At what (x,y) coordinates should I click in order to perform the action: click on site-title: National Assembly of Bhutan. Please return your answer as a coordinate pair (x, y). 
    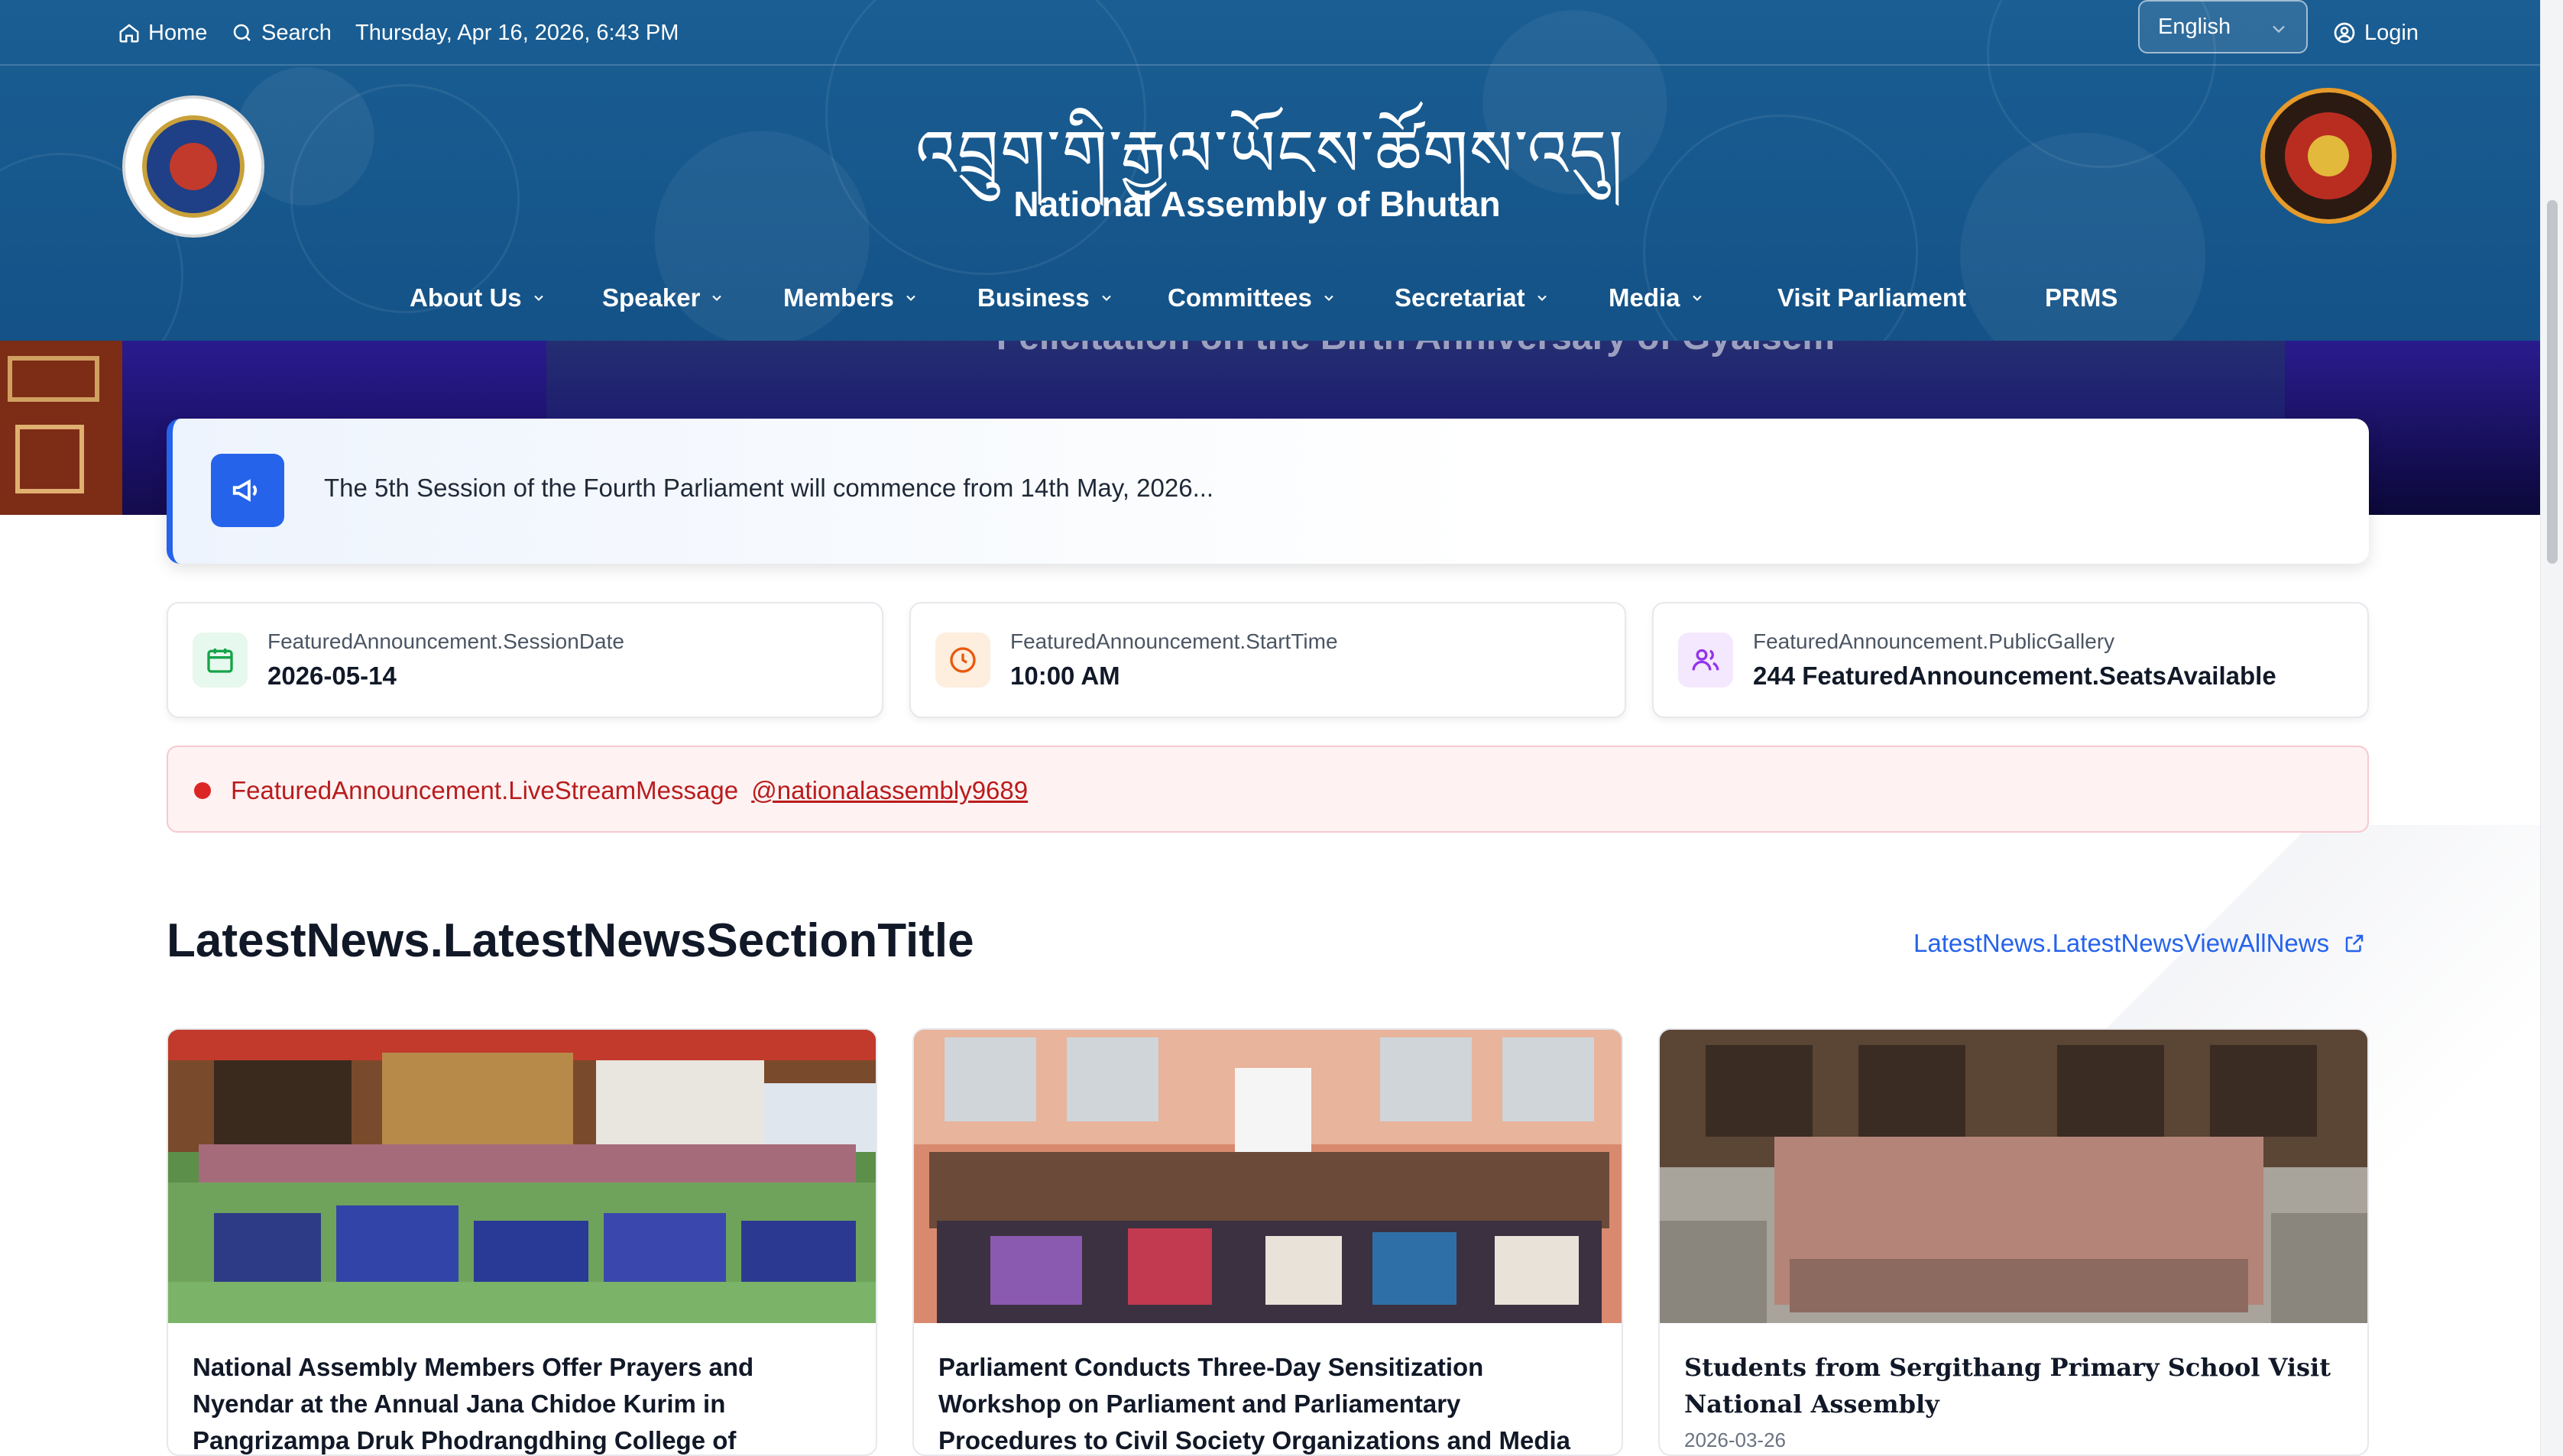
    Looking at the image, I should click on (1257, 204).